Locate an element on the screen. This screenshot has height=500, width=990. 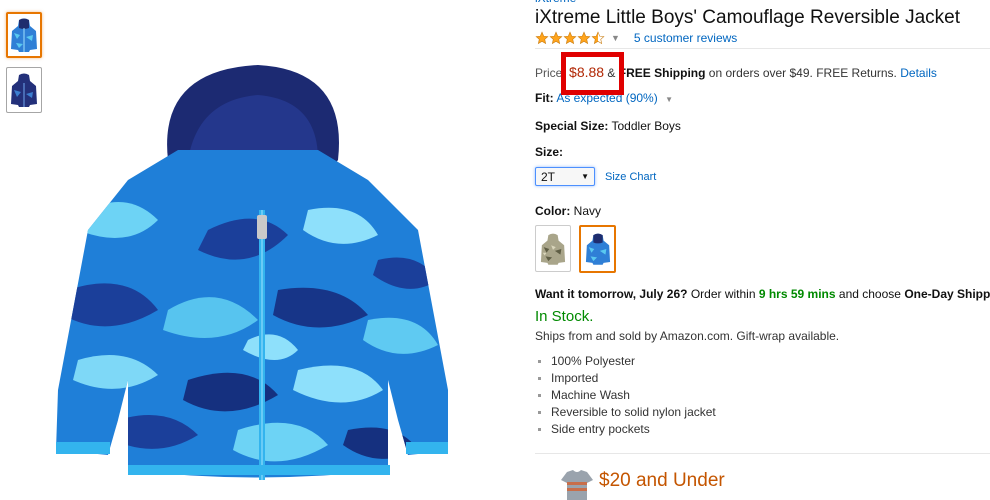
star-rating is located at coordinates (570, 38).